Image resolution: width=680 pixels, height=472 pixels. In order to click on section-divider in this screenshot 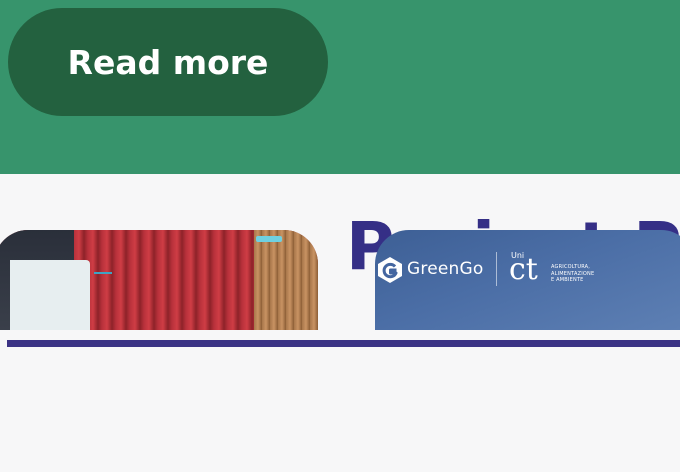, I will do `click(343, 343)`.